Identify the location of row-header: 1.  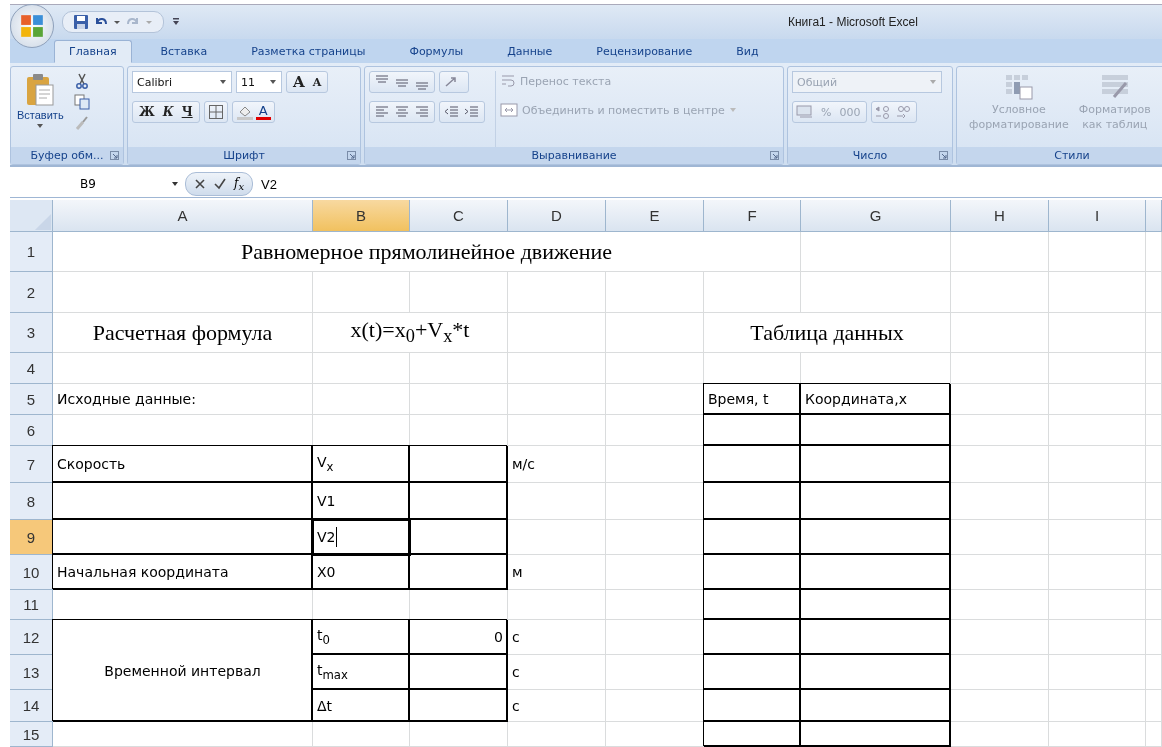
(31, 252).